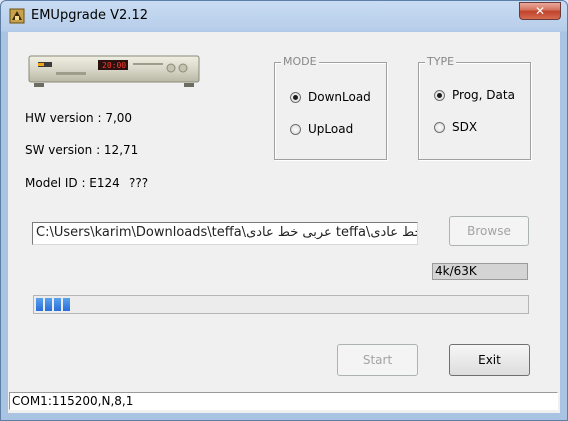 The height and width of the screenshot is (421, 568). I want to click on start-button: Start, so click(377, 360).